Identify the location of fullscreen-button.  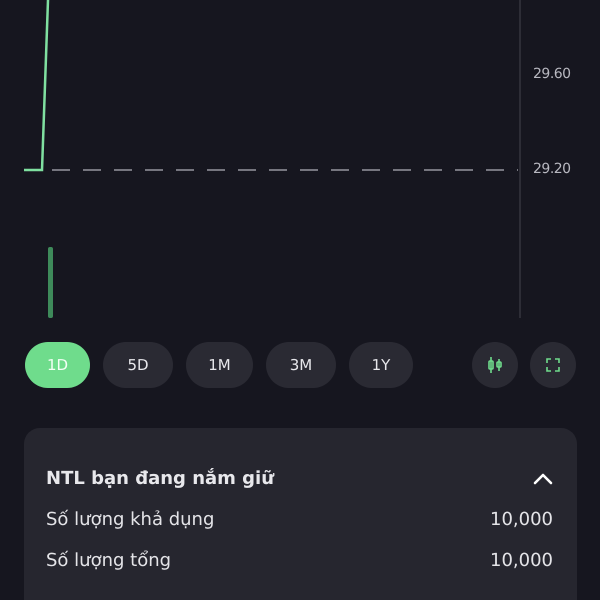
(553, 365).